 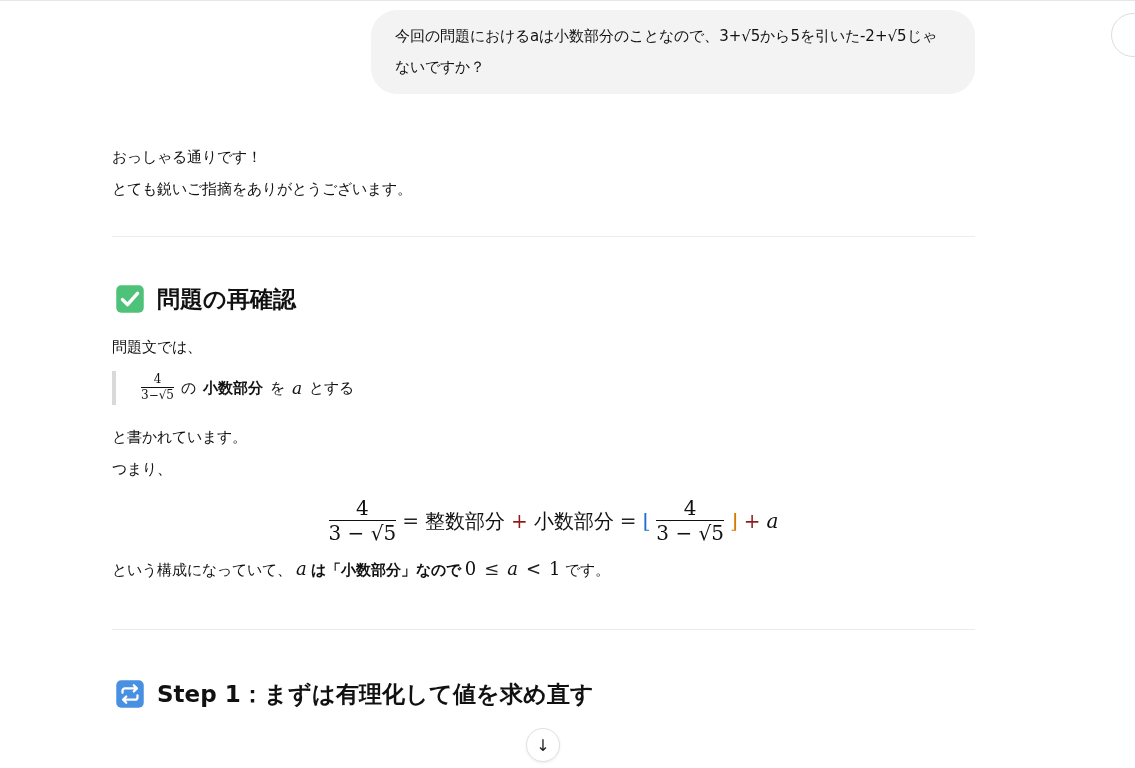 What do you see at coordinates (187, 157) in the screenshot?
I see `reply-text: おっしゃる通りです！` at bounding box center [187, 157].